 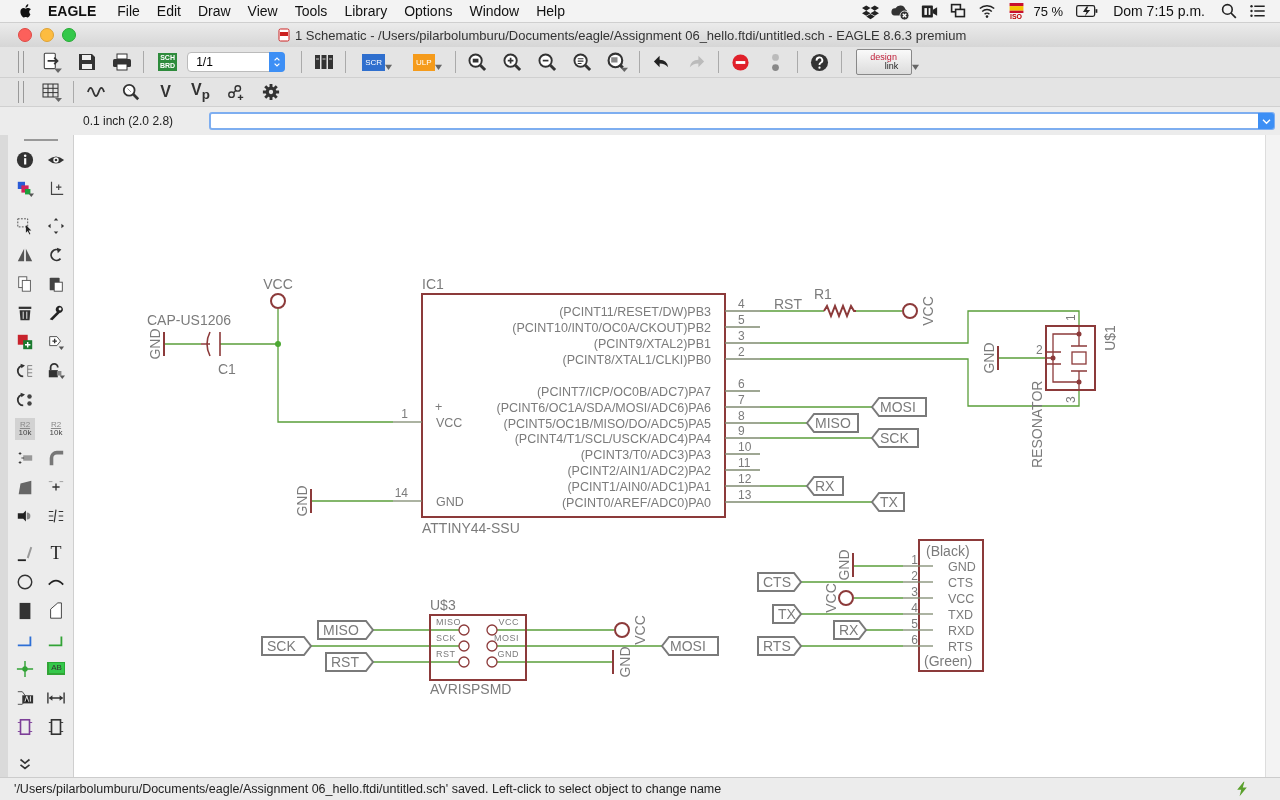 What do you see at coordinates (86, 62) in the screenshot?
I see `save-icon` at bounding box center [86, 62].